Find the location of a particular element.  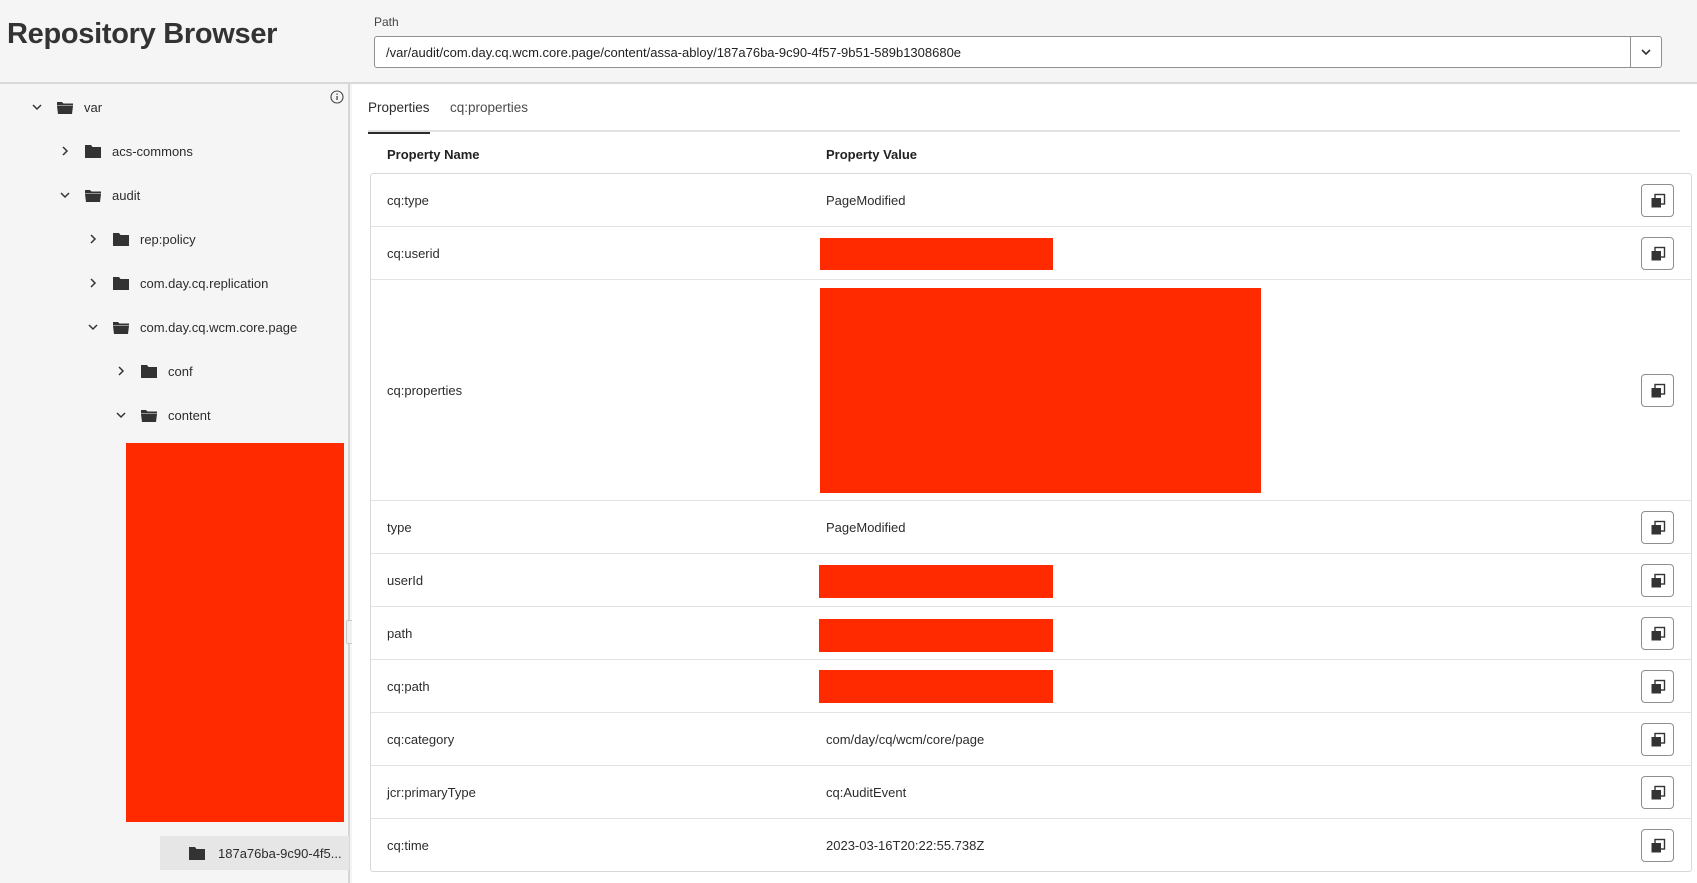

table-row: type PageModified is located at coordinates (1031, 527).